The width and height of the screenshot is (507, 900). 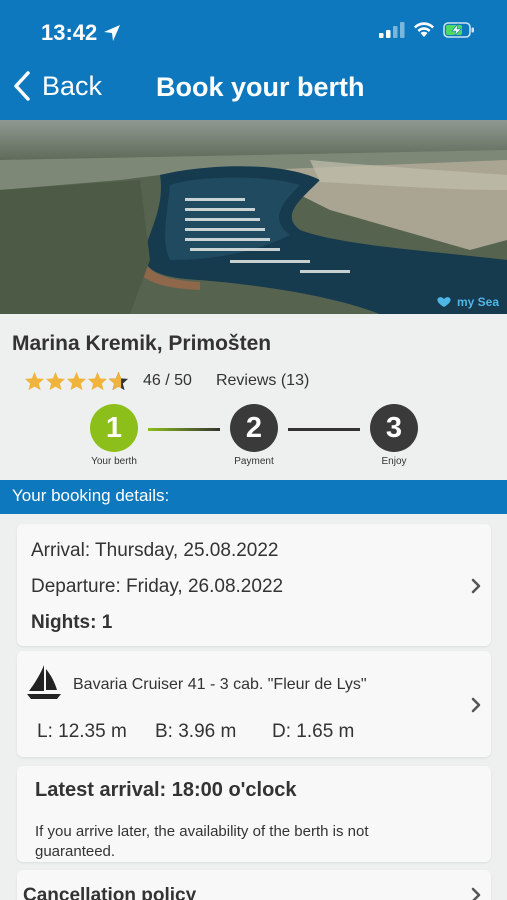 I want to click on back-label: Back, so click(x=72, y=85).